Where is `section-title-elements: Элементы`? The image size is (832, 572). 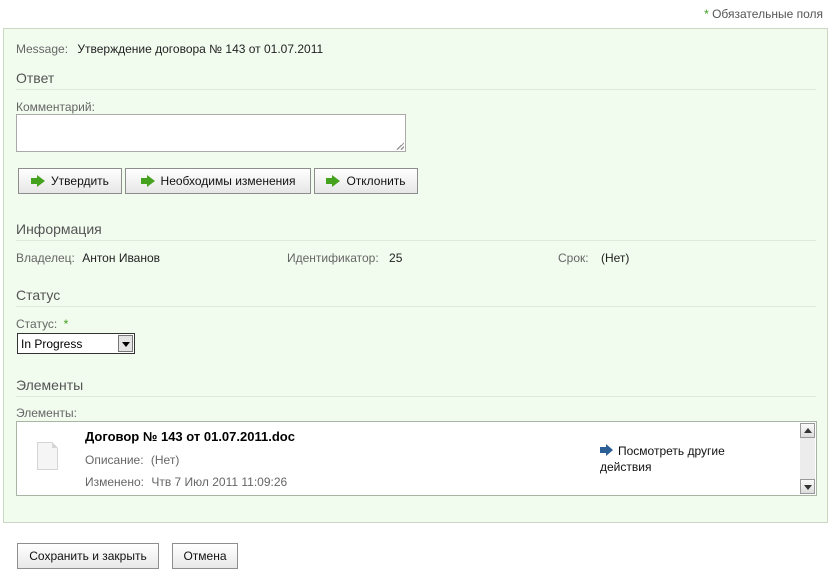
section-title-elements: Элементы is located at coordinates (416, 387).